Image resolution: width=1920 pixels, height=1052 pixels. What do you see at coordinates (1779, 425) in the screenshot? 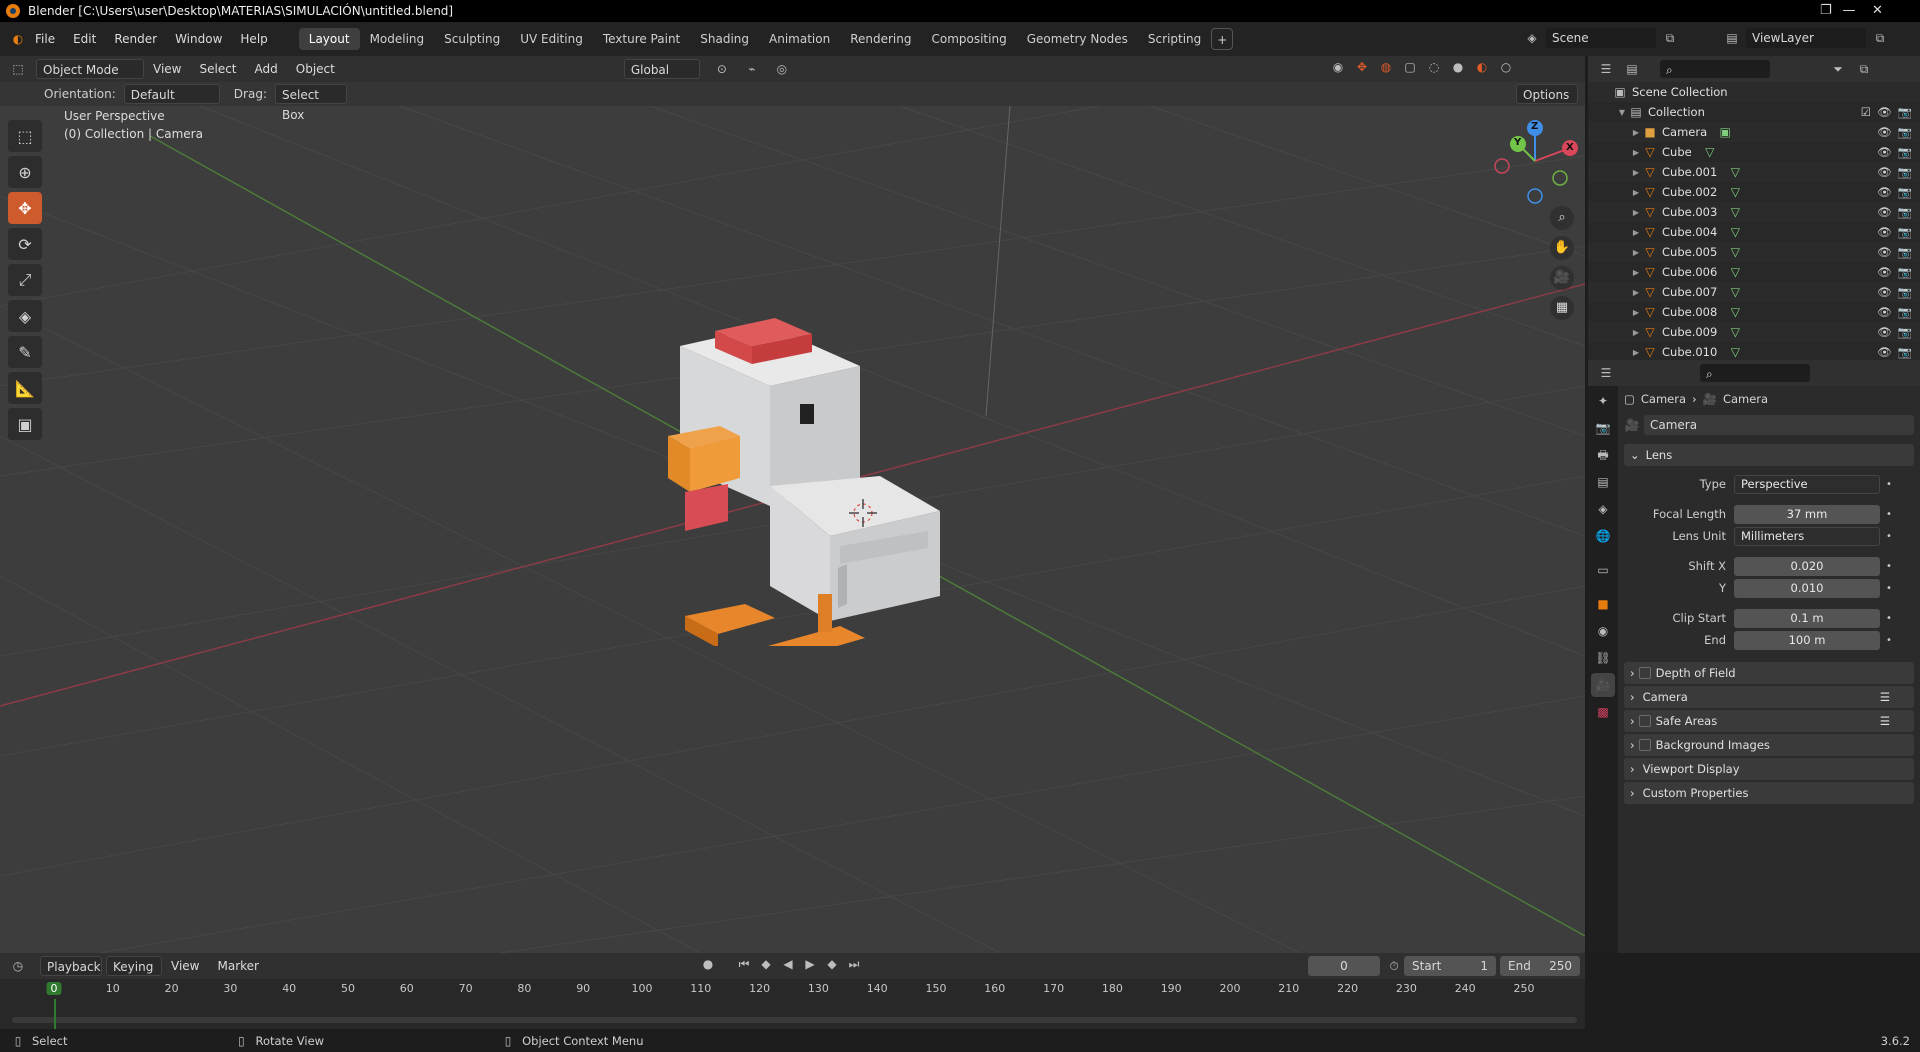
I see `datablock-name-field: Camera` at bounding box center [1779, 425].